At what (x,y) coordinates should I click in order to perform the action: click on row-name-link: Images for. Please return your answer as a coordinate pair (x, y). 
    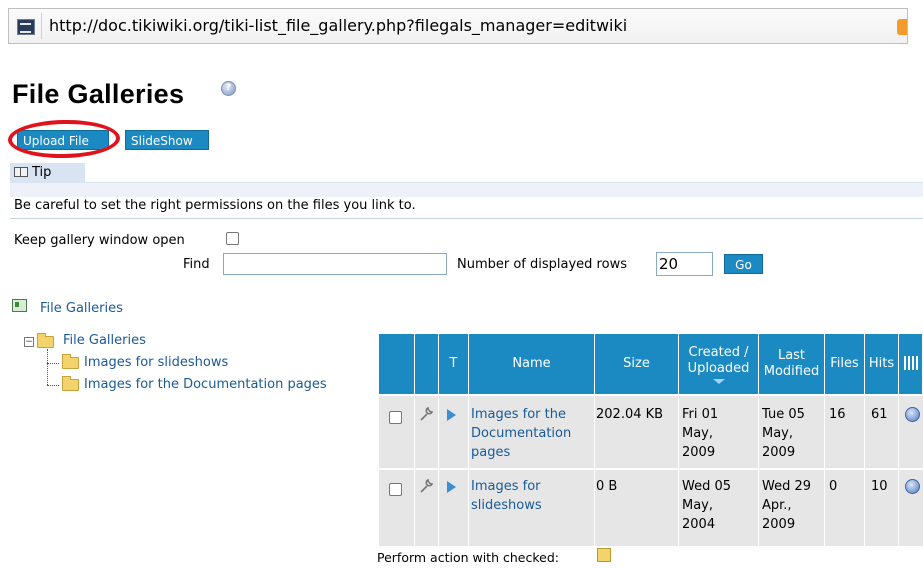
    Looking at the image, I should click on (506, 486).